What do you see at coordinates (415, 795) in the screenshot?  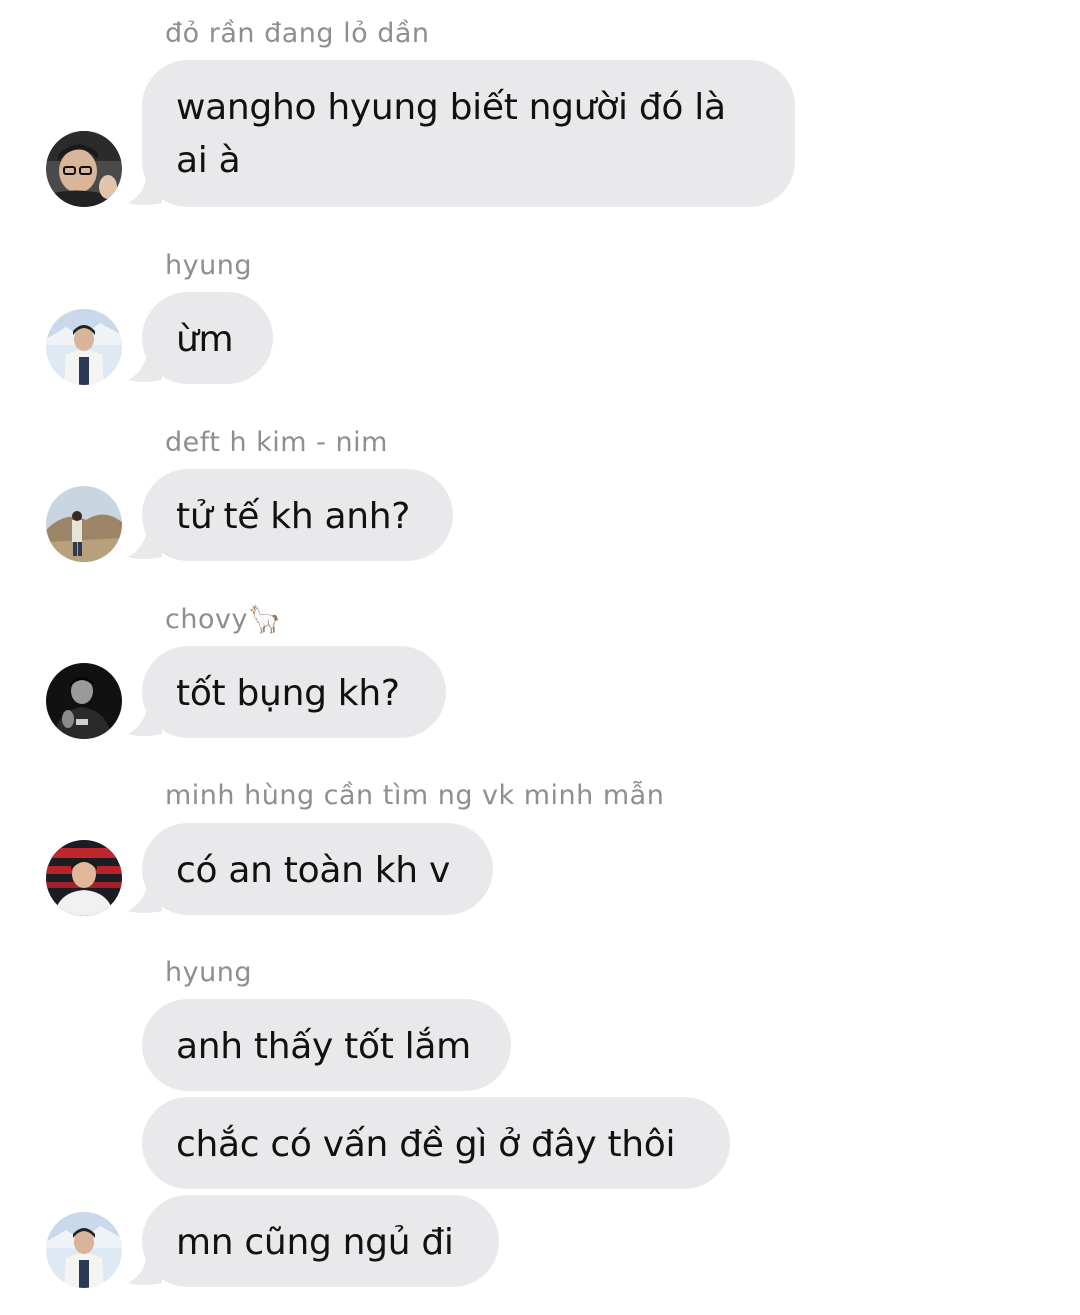 I see `sender-name: minh hùng cần tìm ng vk minh mẫn` at bounding box center [415, 795].